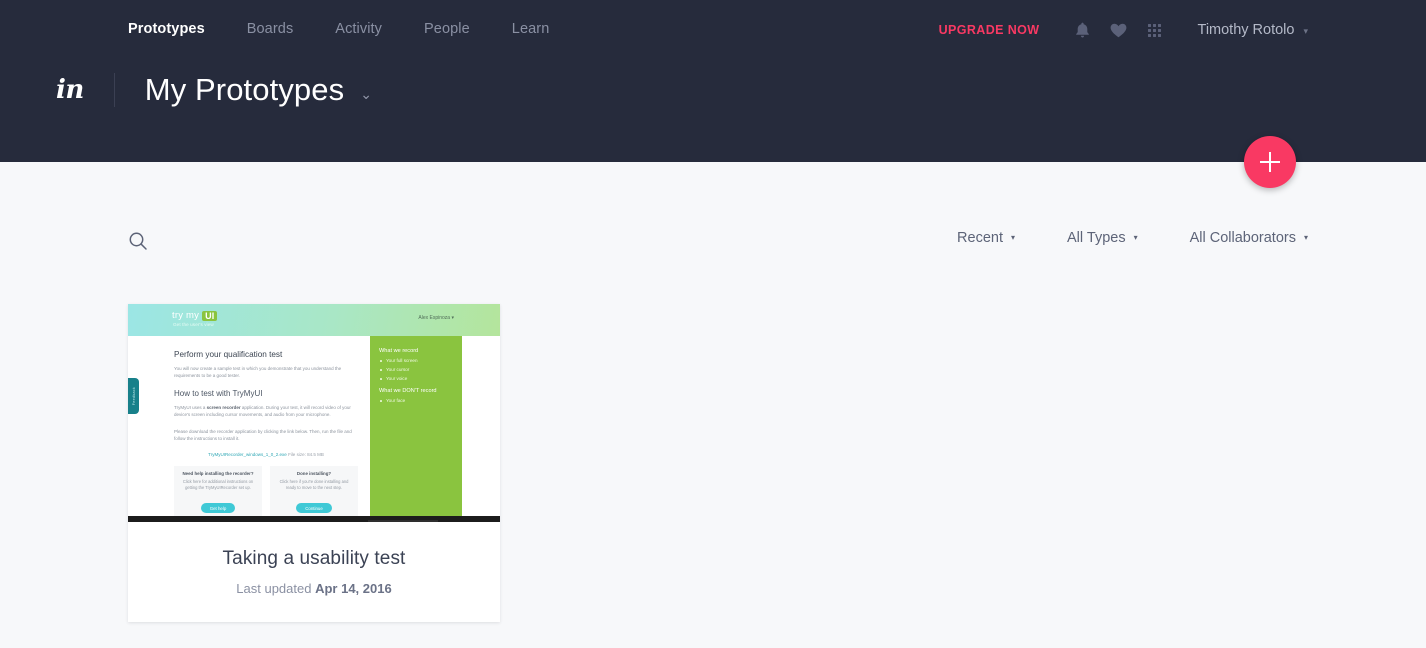 The height and width of the screenshot is (648, 1426). What do you see at coordinates (531, 29) in the screenshot?
I see `nav-item-learn: Learn` at bounding box center [531, 29].